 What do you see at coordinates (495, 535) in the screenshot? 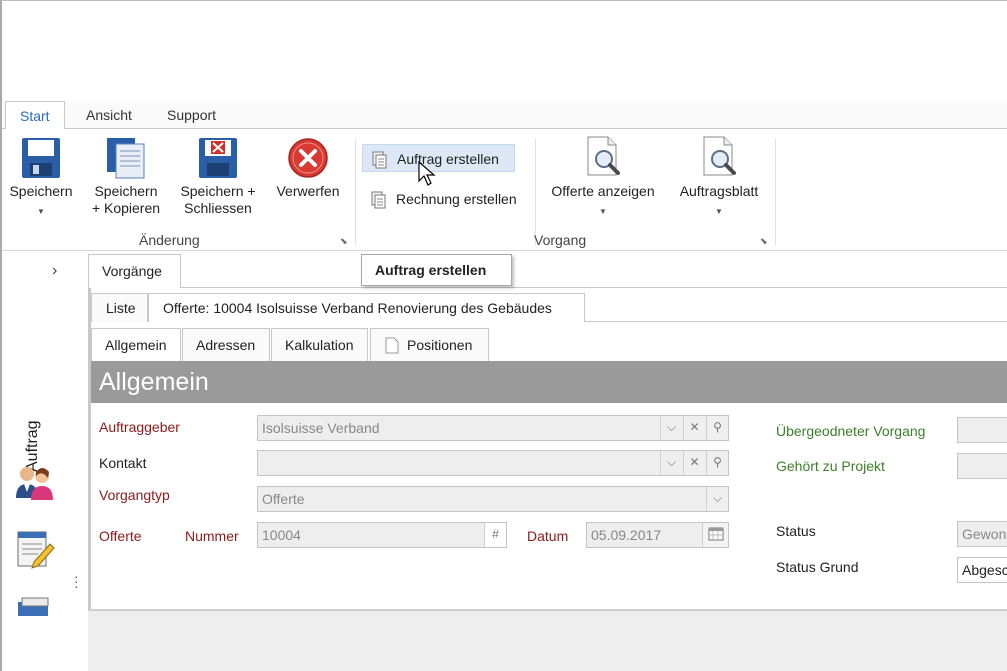
I see `hash-icon: #` at bounding box center [495, 535].